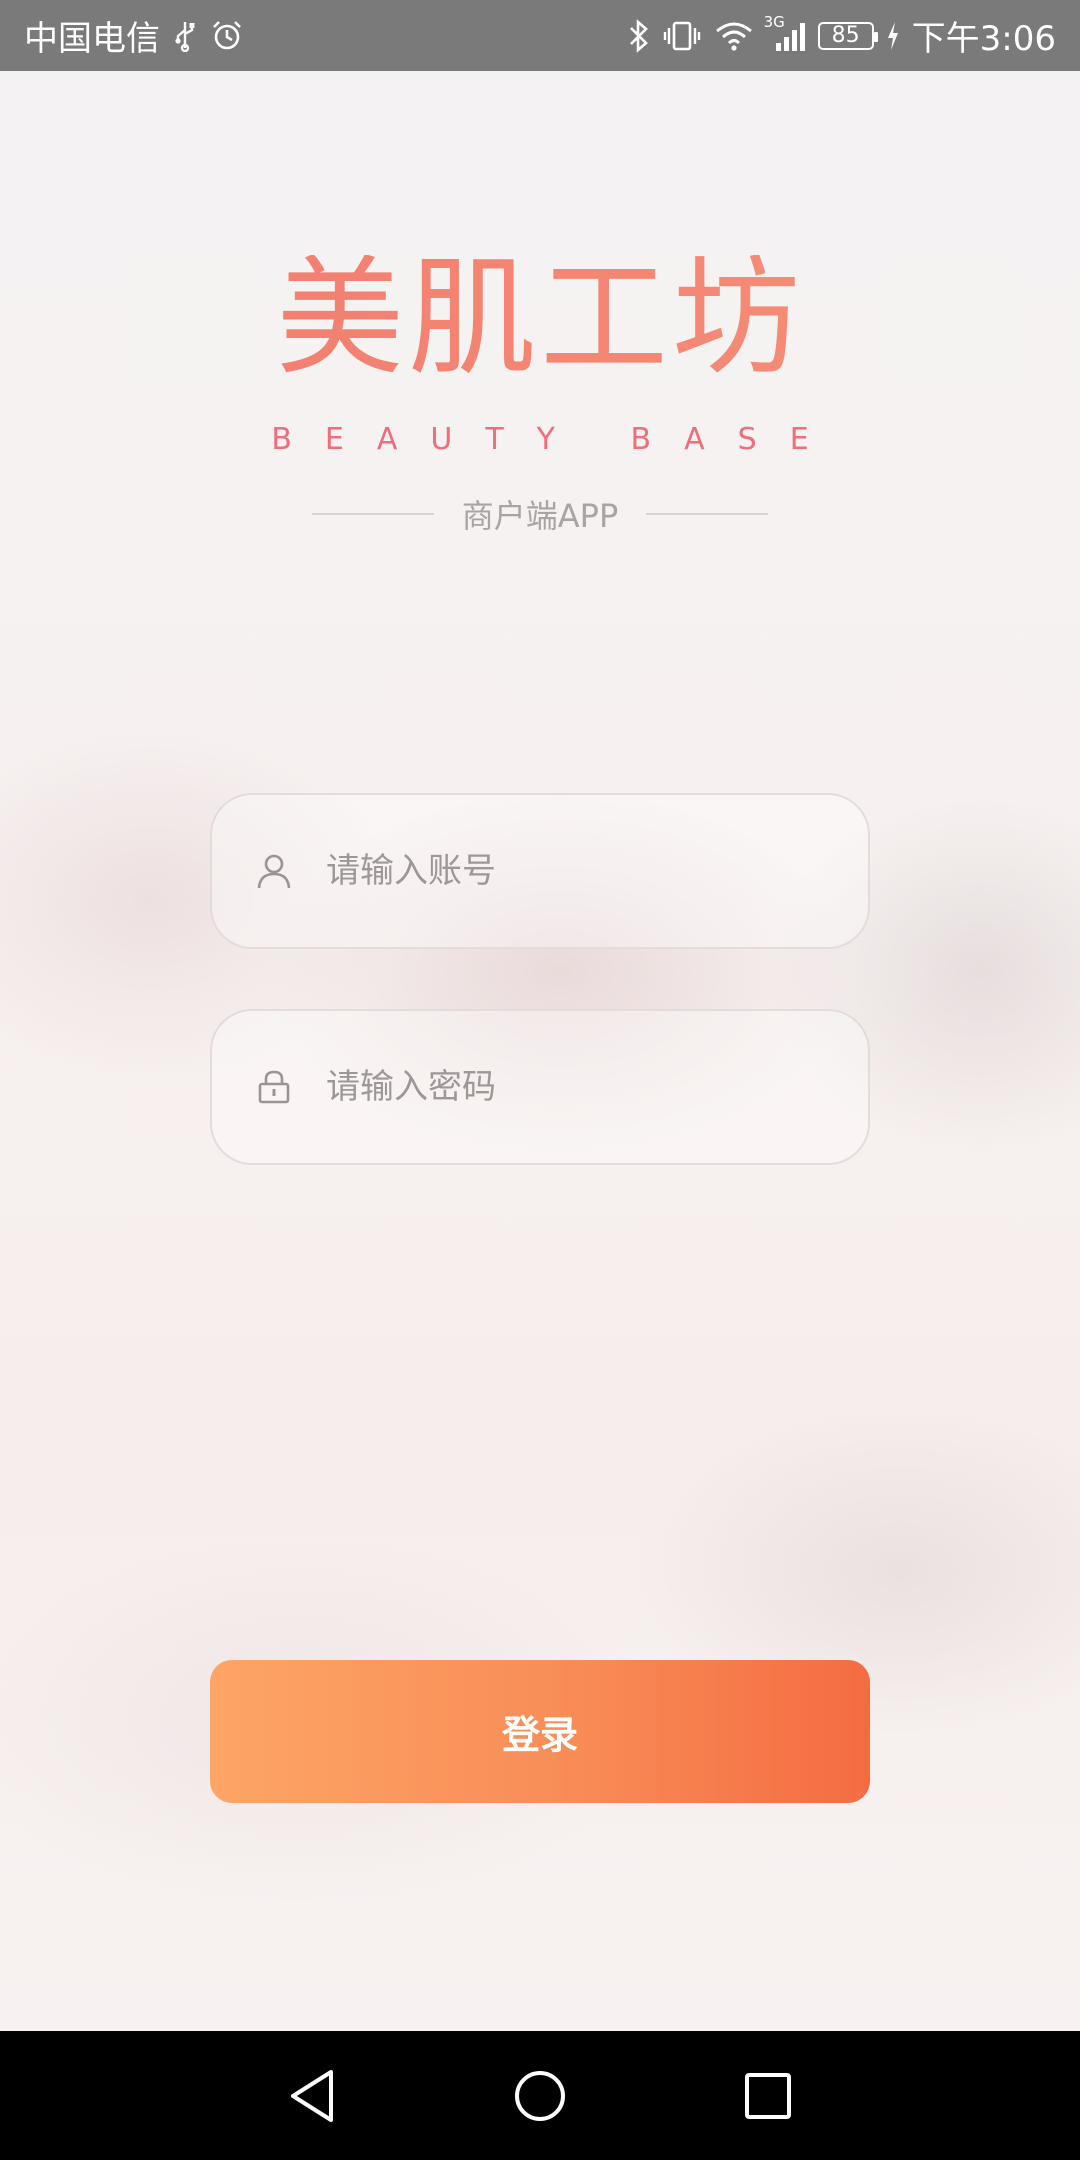  I want to click on status-right: 3G 85 下午3:06, so click(842, 35).